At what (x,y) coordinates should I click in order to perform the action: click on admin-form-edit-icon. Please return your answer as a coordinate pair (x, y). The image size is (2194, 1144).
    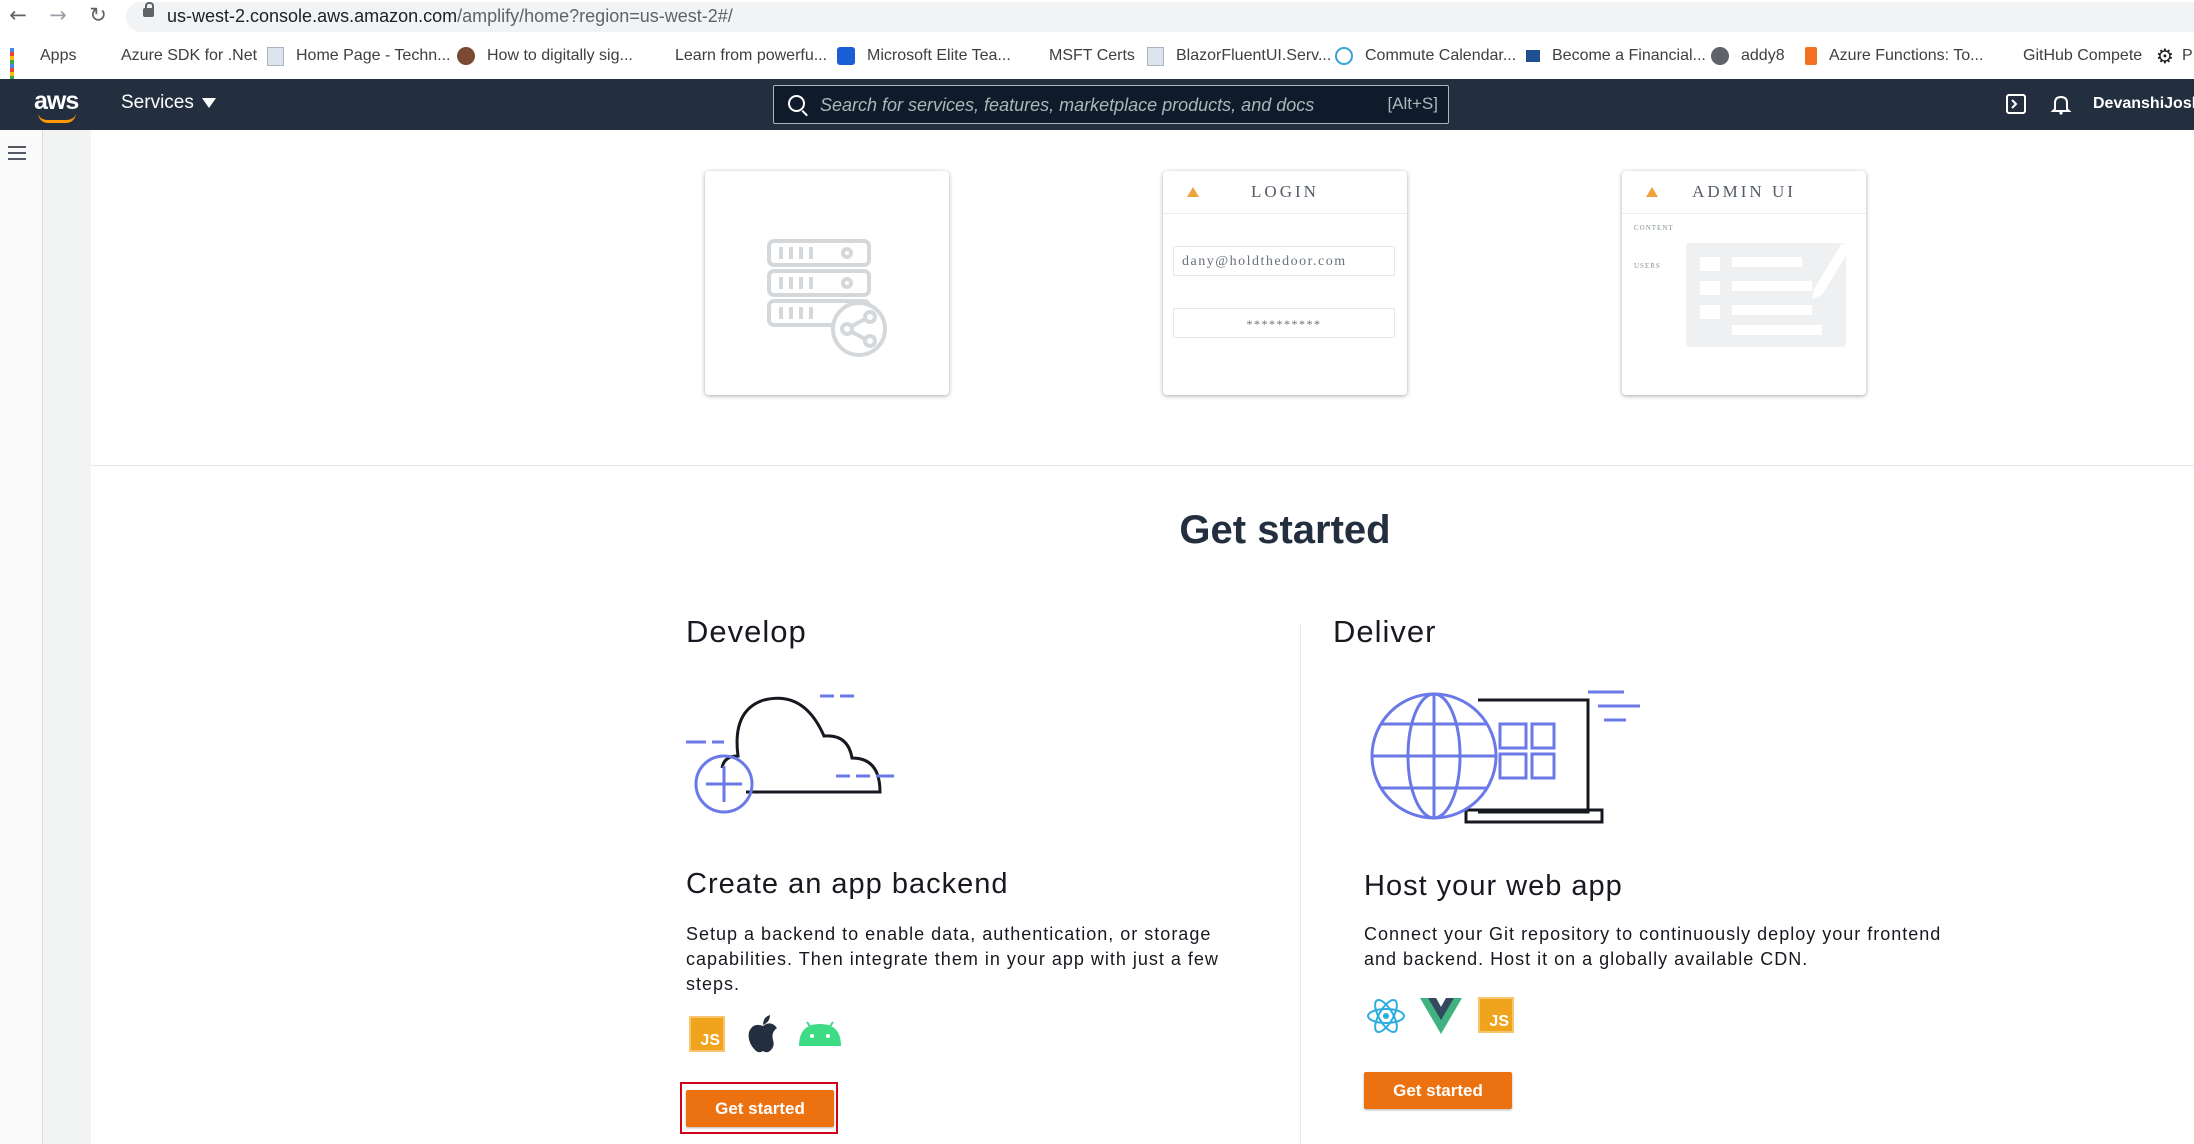
    Looking at the image, I should click on (1768, 295).